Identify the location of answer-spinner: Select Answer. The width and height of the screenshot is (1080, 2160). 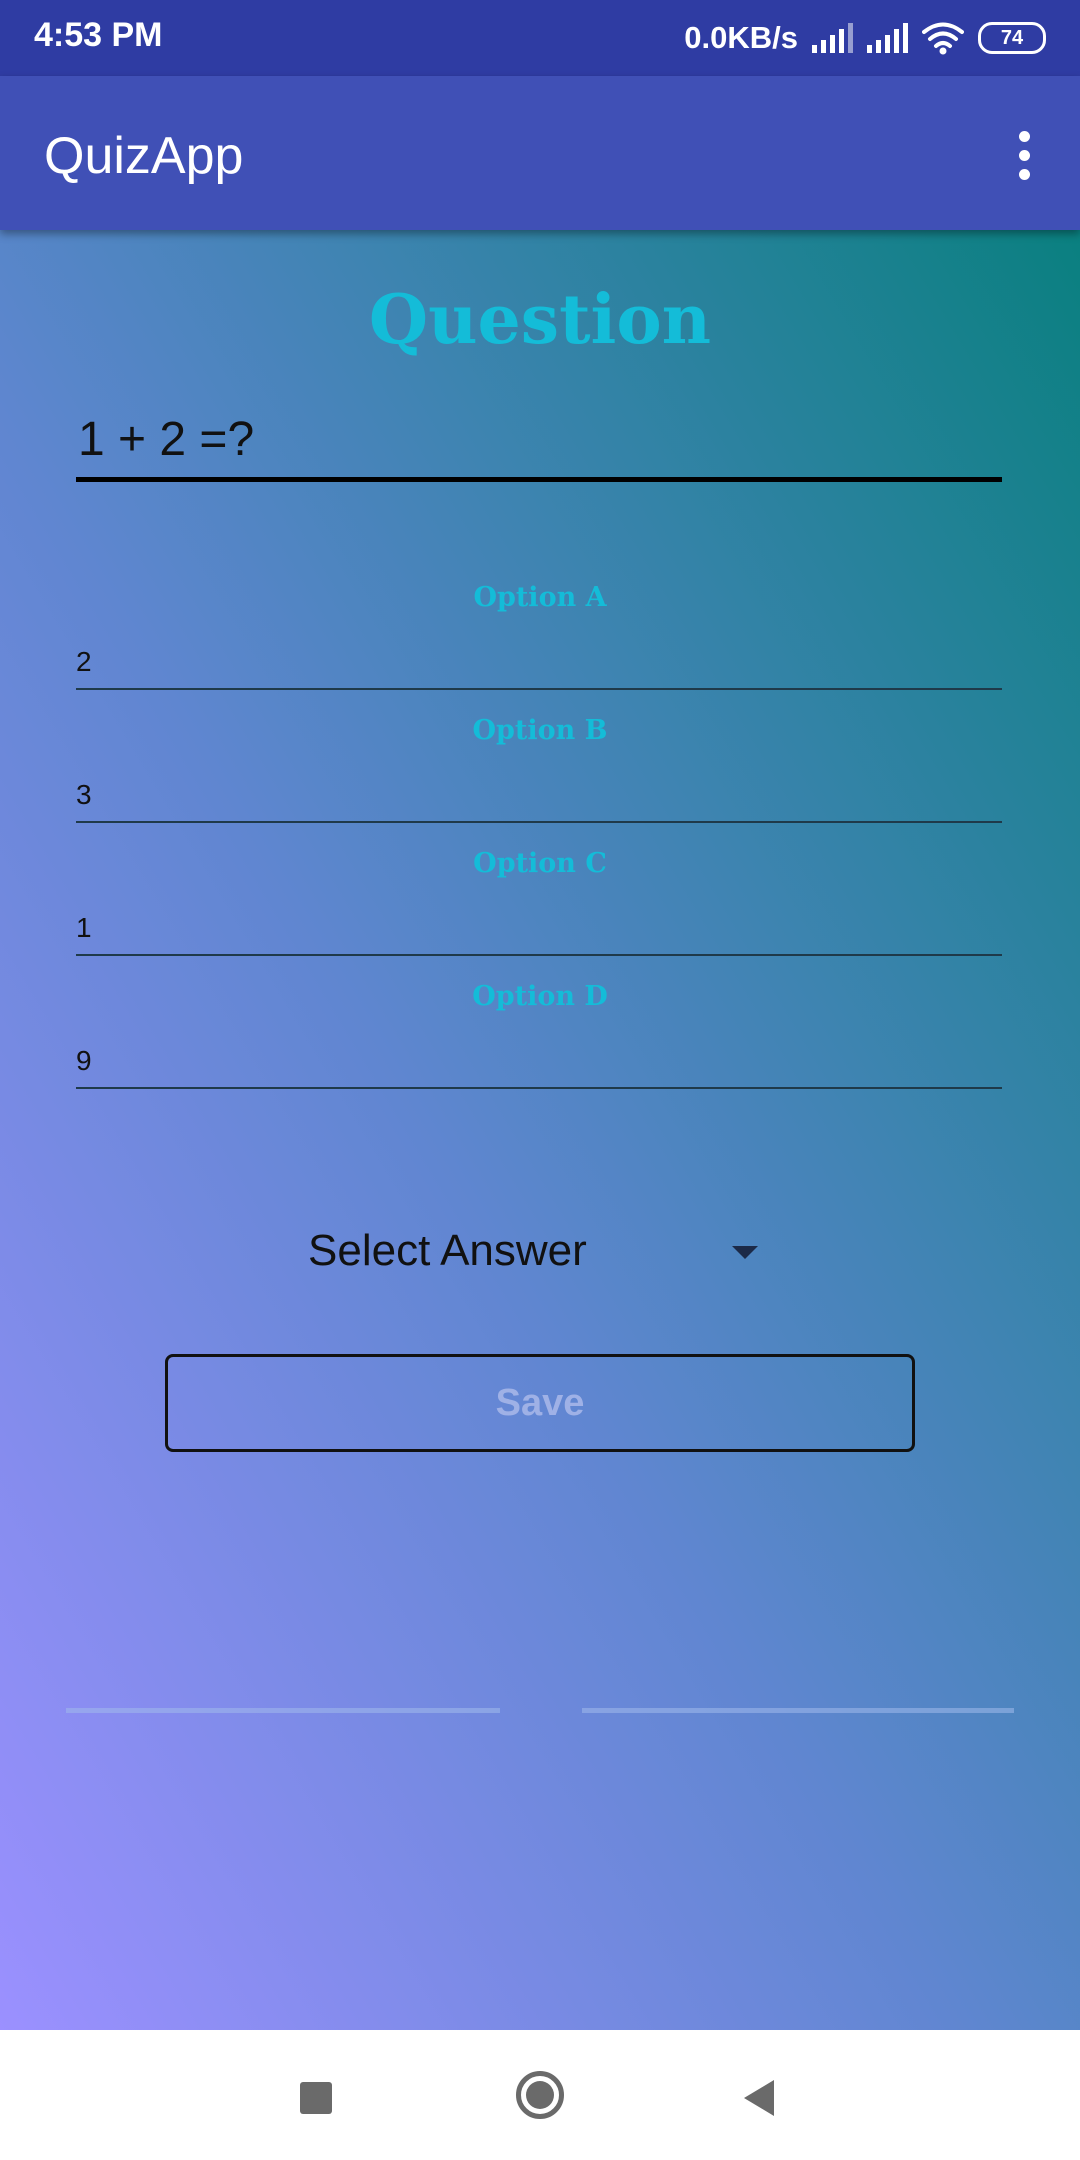
(541, 1251).